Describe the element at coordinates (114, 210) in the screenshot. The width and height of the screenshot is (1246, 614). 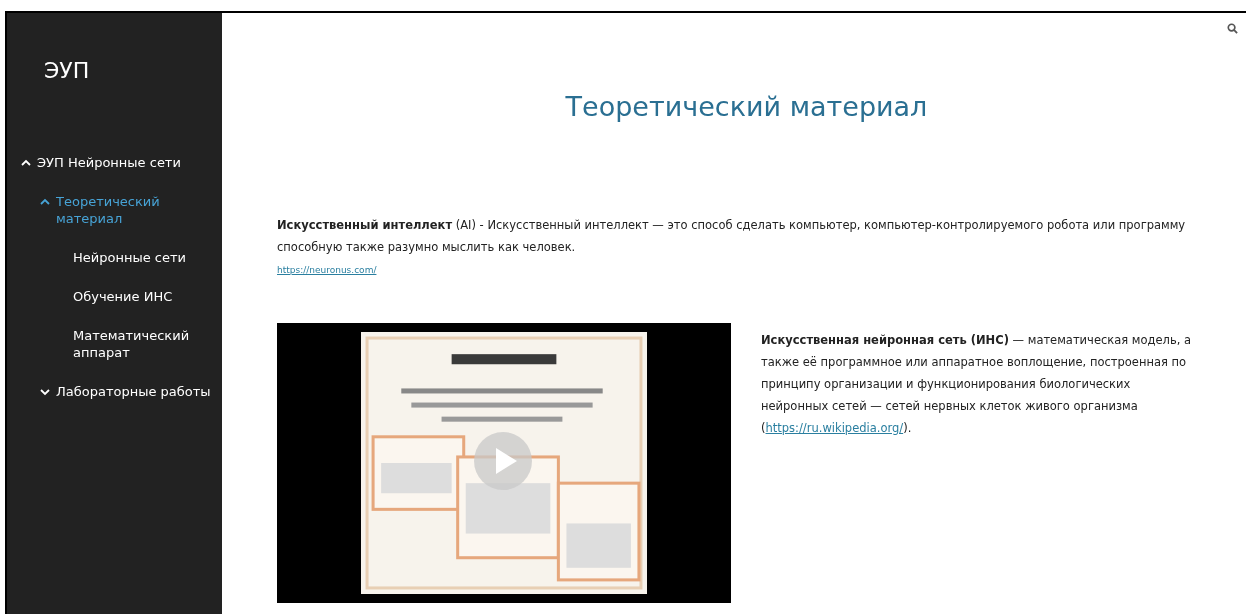
I see `nav-item: Теоретический материал` at that location.